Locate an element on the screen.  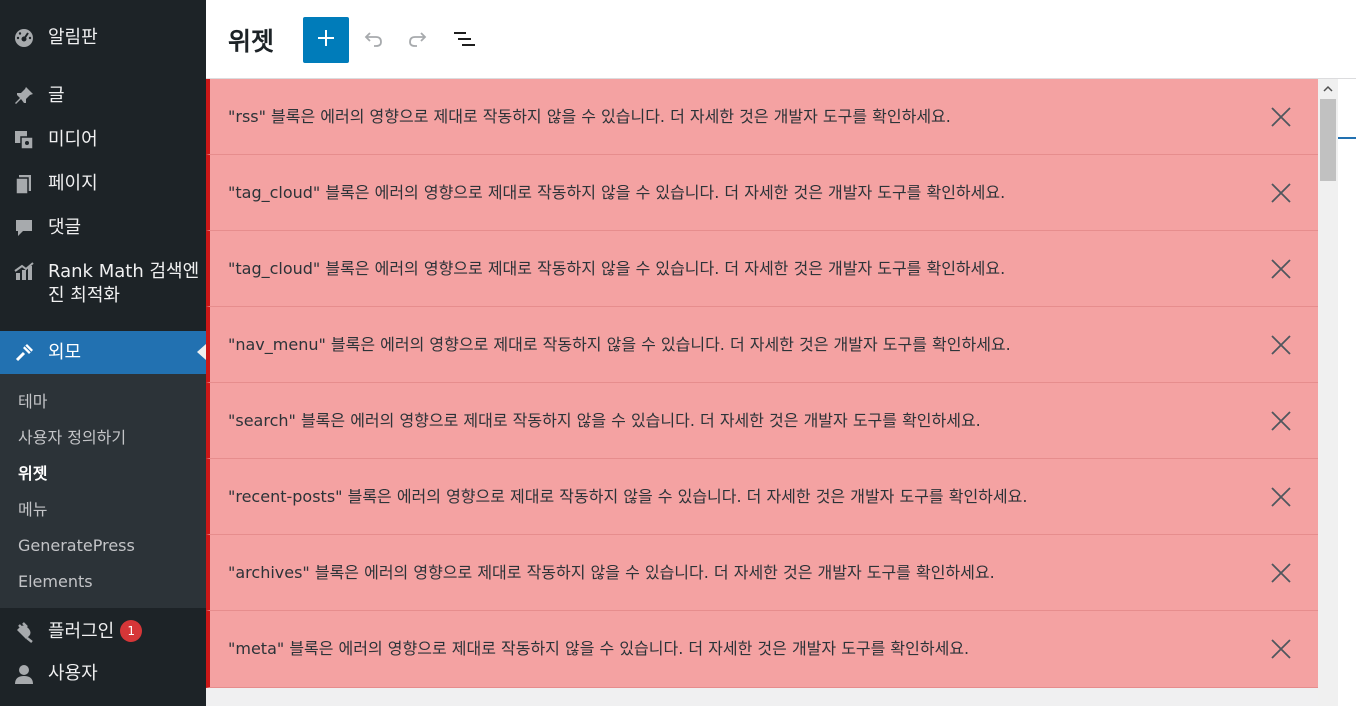
comments-icon is located at coordinates (24, 228).